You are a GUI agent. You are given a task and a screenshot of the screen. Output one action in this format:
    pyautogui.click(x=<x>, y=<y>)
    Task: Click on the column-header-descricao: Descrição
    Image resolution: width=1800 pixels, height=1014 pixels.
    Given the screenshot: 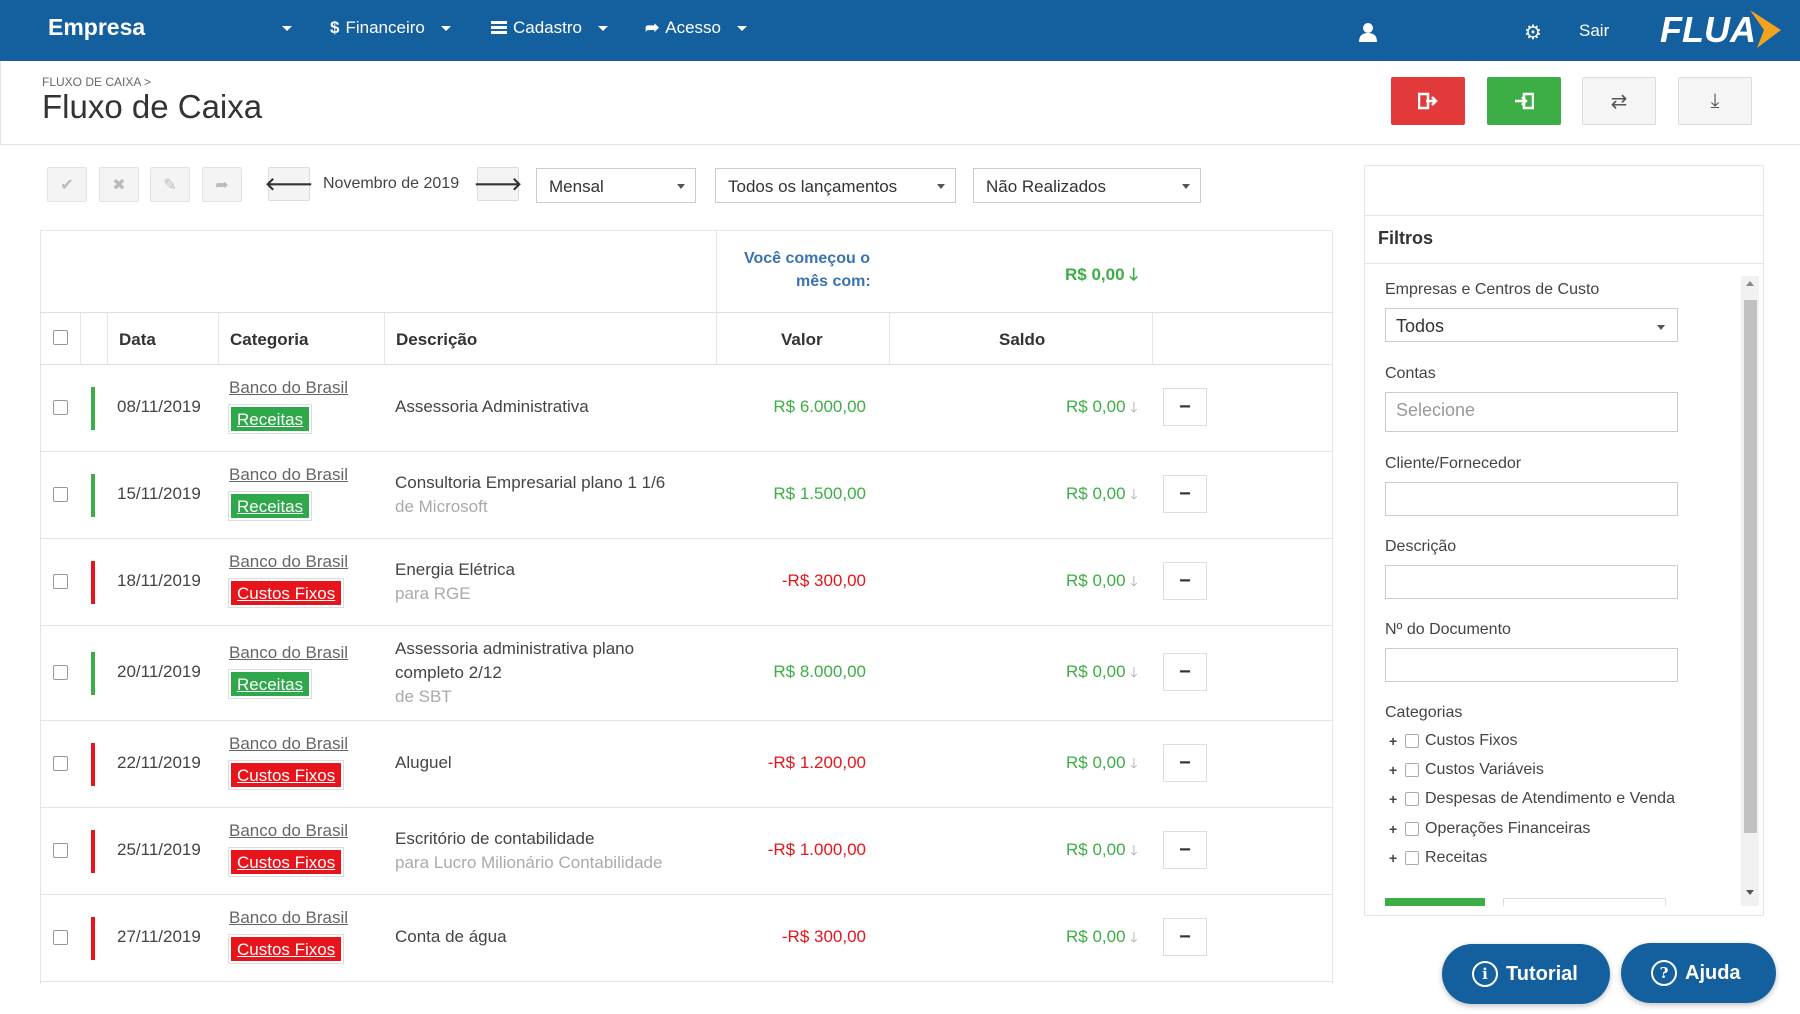 What is the action you would take?
    pyautogui.click(x=436, y=340)
    